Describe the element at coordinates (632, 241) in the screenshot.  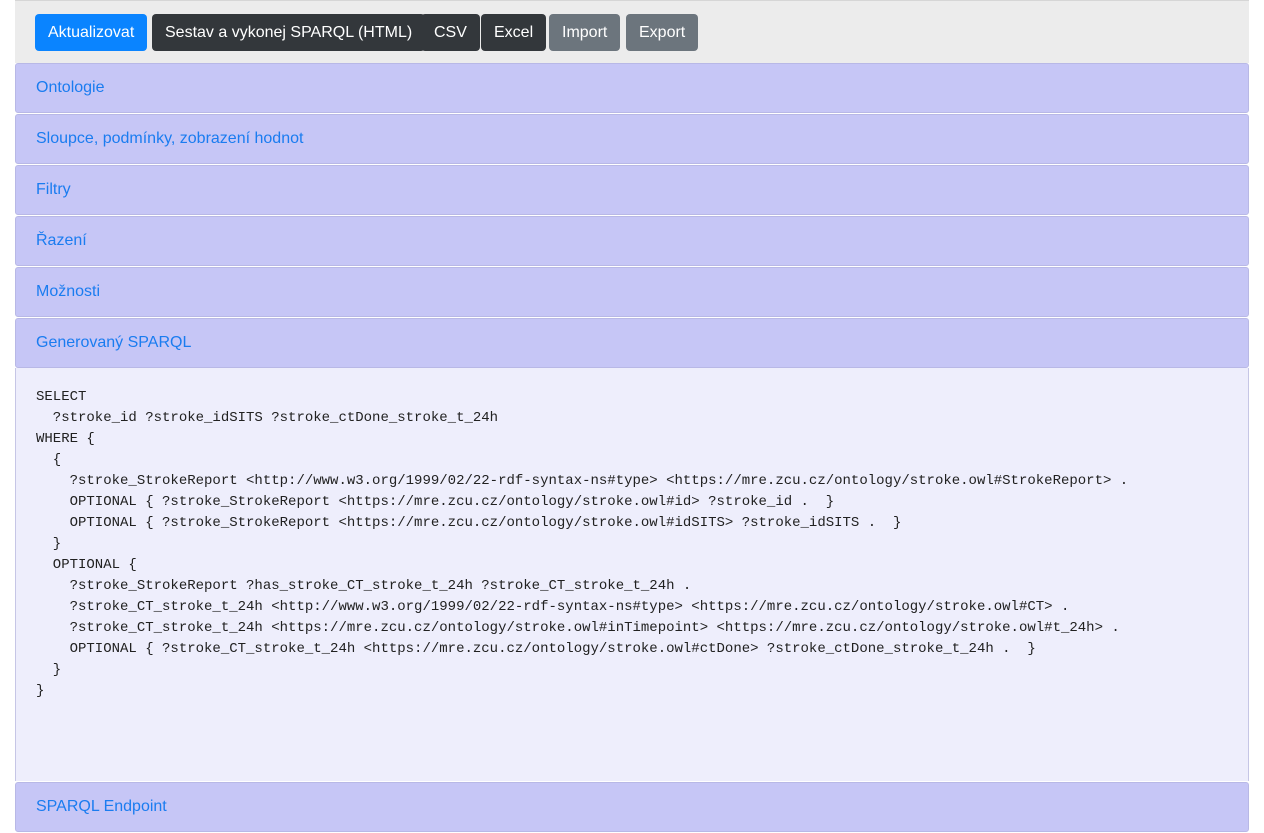
I see `panel-header-sorting: Řazení` at that location.